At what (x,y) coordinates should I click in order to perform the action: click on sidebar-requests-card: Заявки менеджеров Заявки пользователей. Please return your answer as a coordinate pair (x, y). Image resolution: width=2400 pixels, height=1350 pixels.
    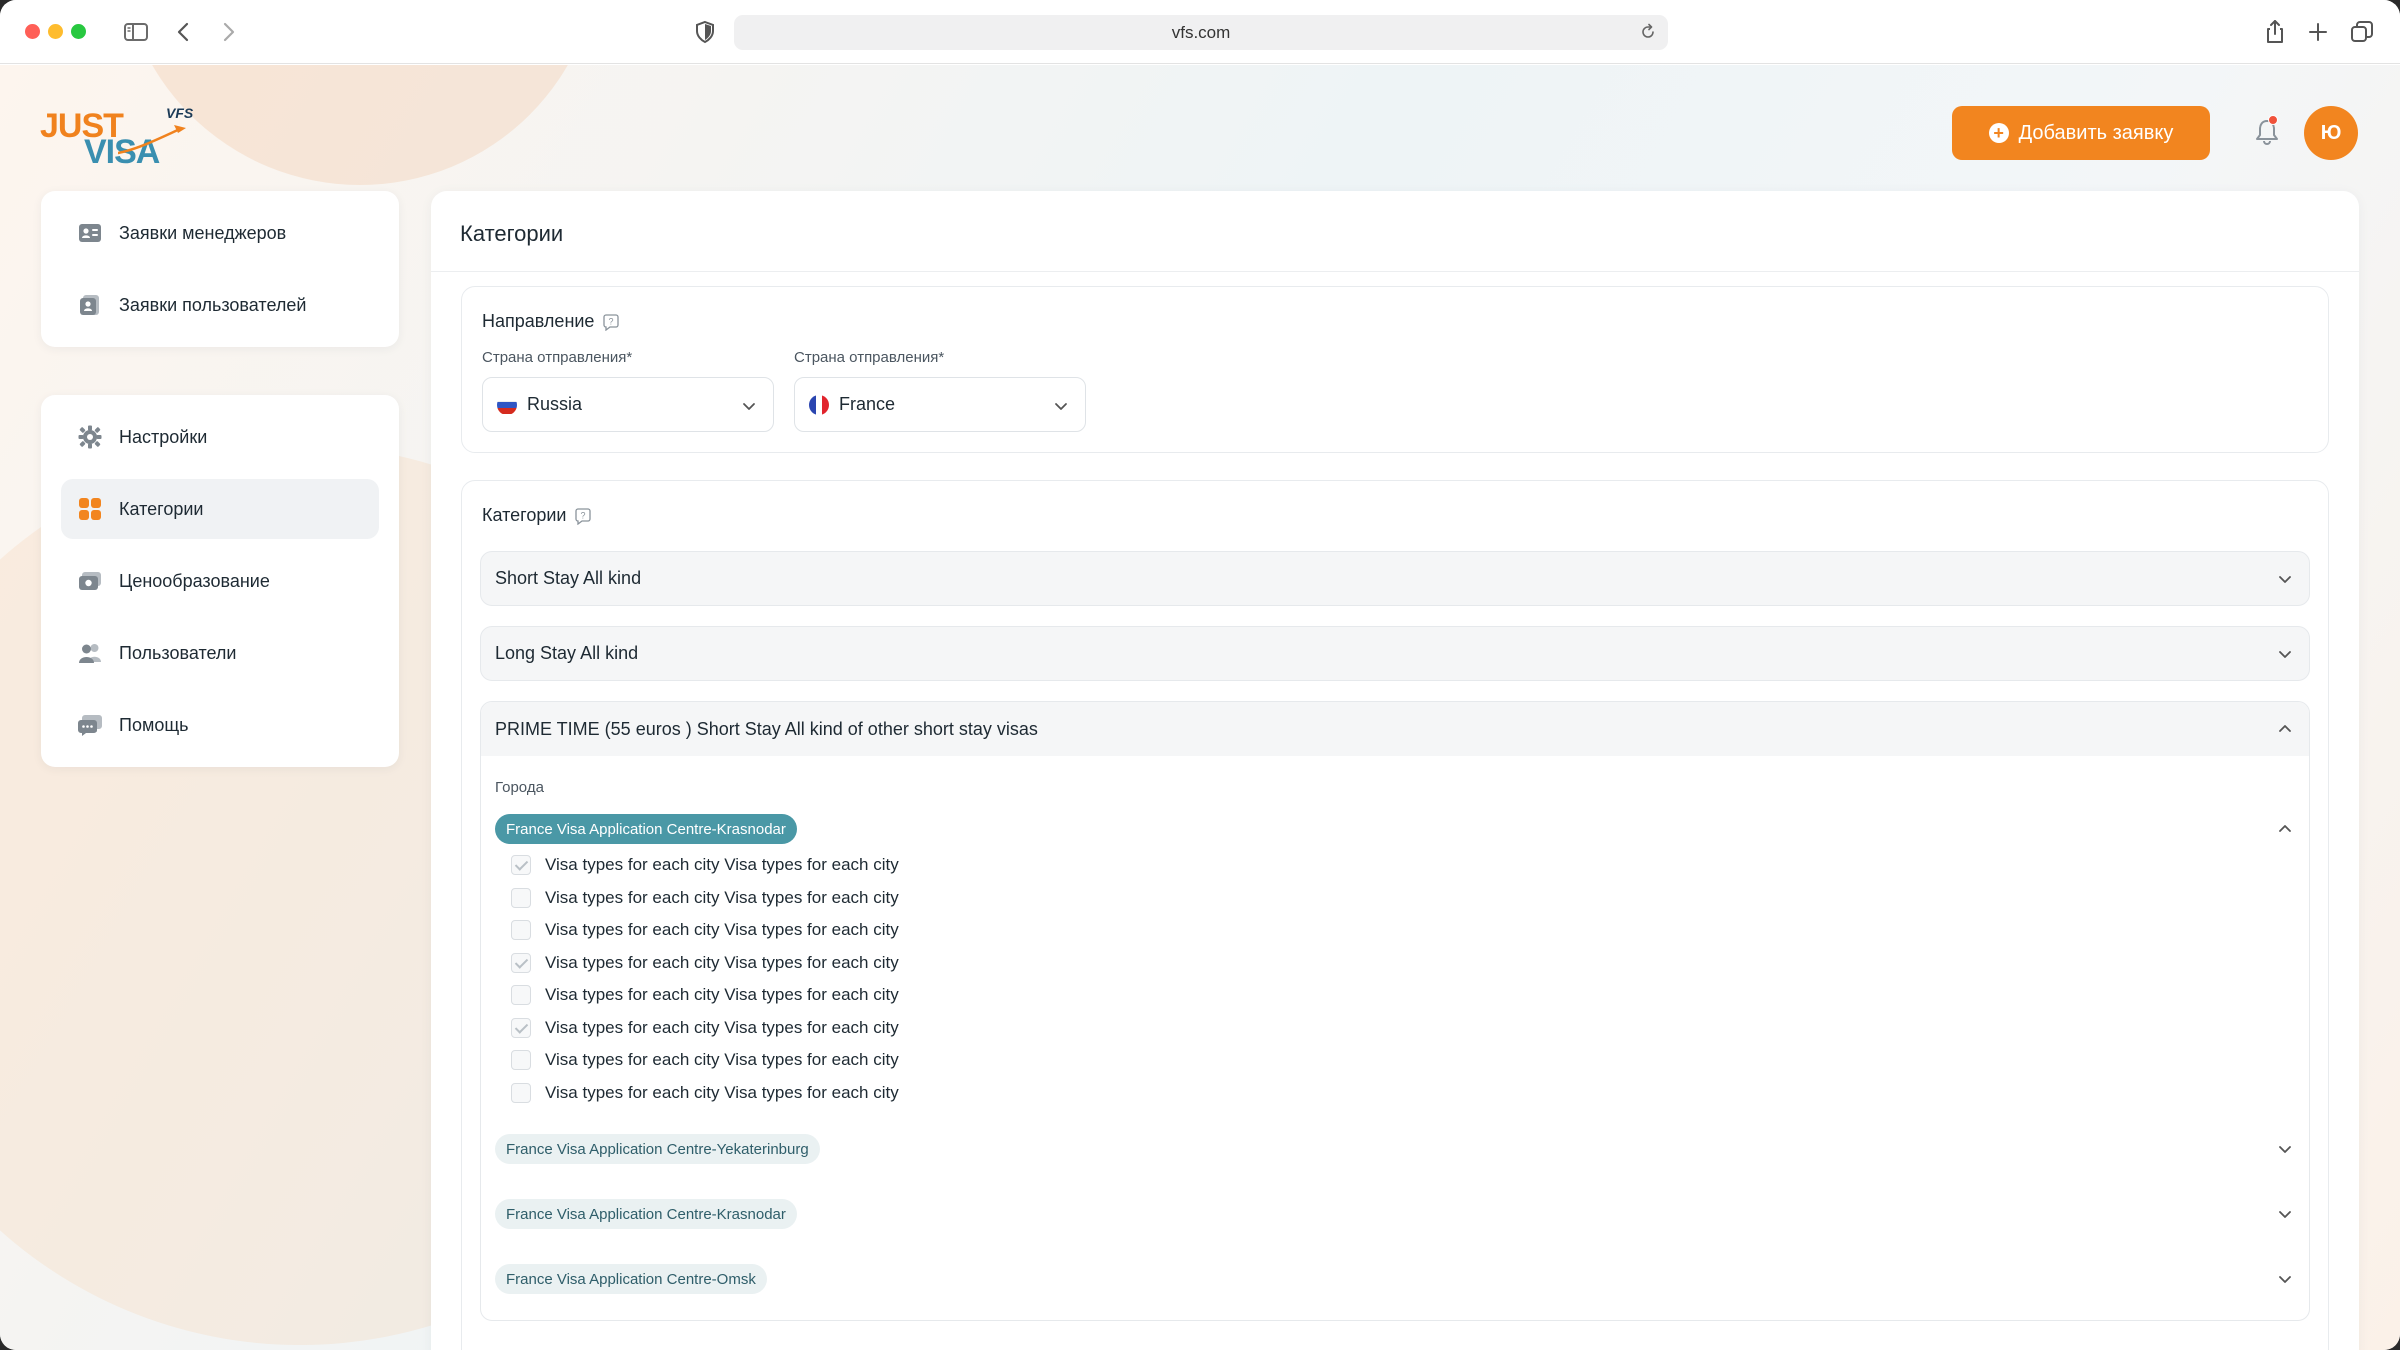
    Looking at the image, I should click on (220, 269).